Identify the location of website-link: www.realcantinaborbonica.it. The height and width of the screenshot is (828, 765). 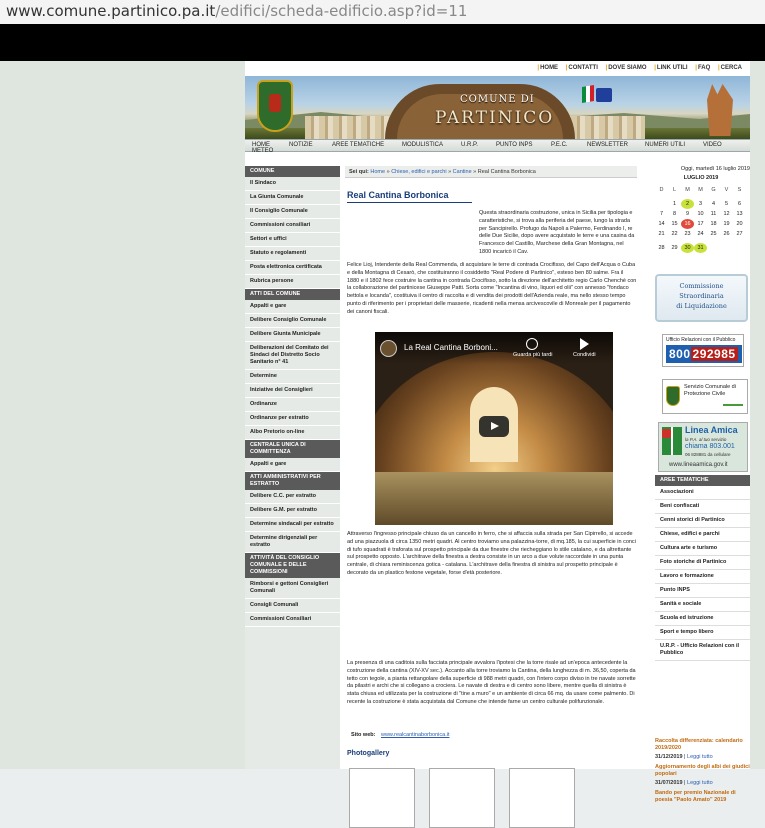
(415, 735).